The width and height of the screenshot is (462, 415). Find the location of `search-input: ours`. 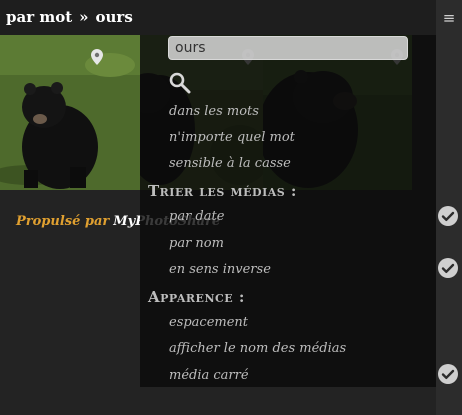

search-input: ours is located at coordinates (288, 48).